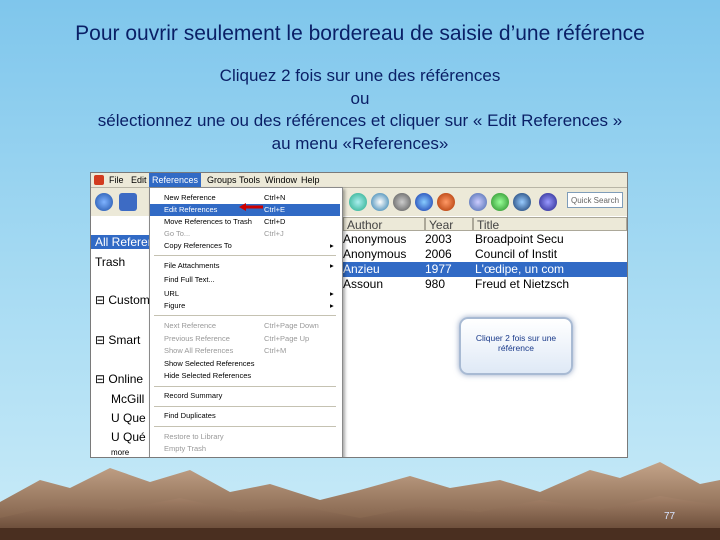 The height and width of the screenshot is (540, 720). Describe the element at coordinates (310, 180) in the screenshot. I see `menu-help: Help` at that location.